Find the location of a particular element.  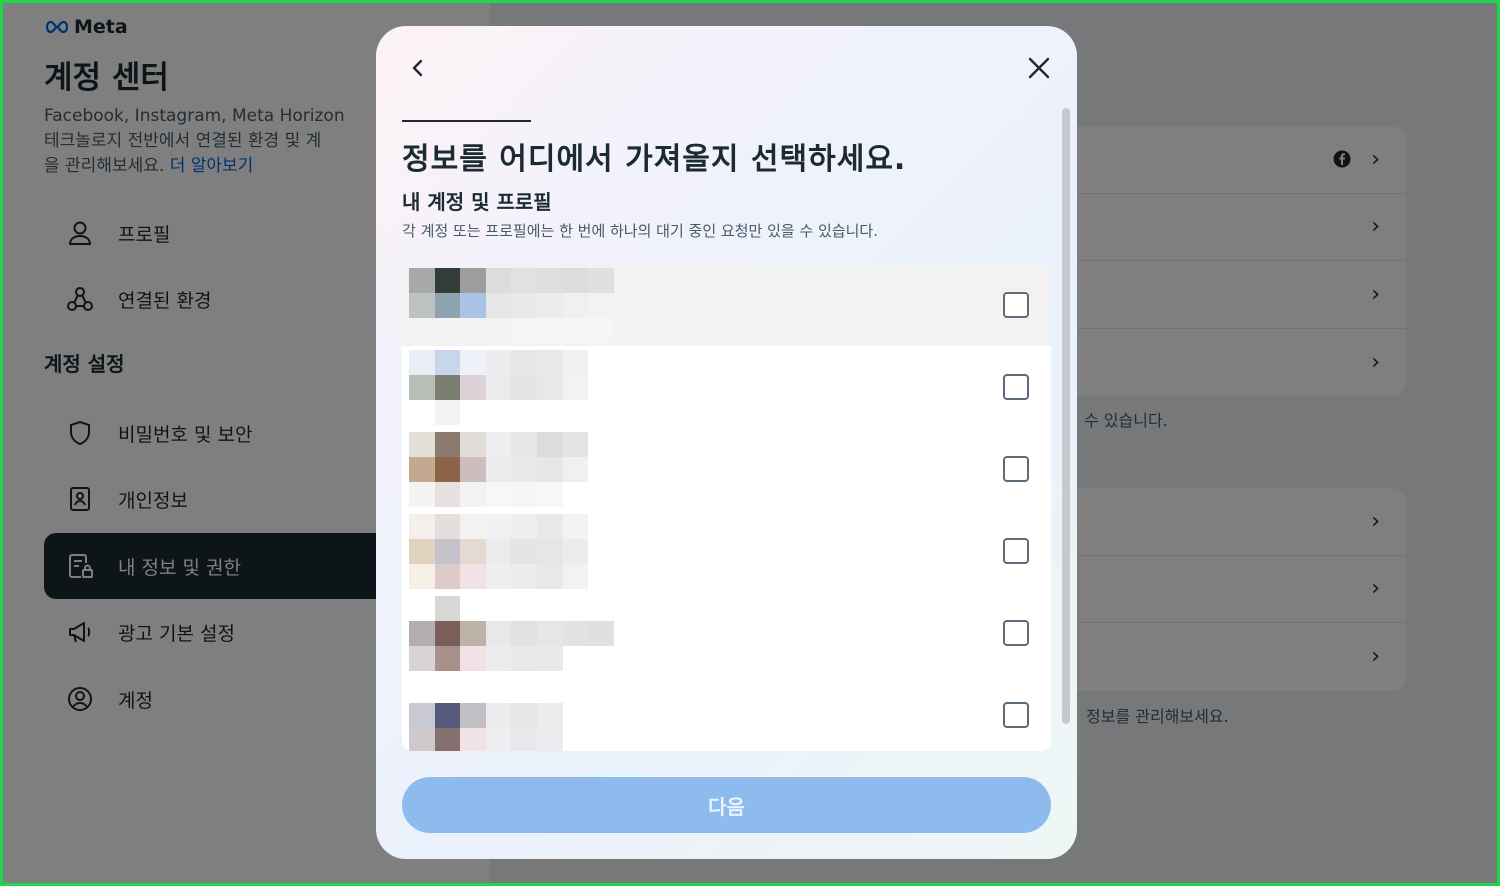

scrollbar is located at coordinates (1066, 416).